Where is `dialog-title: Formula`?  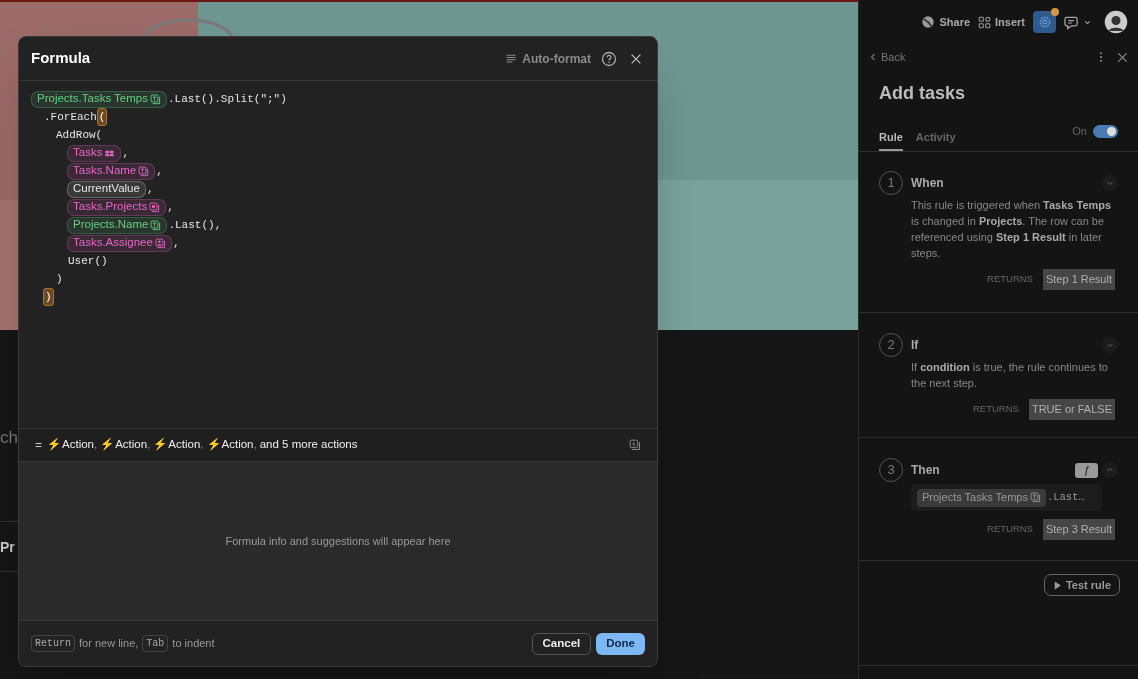
dialog-title: Formula is located at coordinates (61, 58).